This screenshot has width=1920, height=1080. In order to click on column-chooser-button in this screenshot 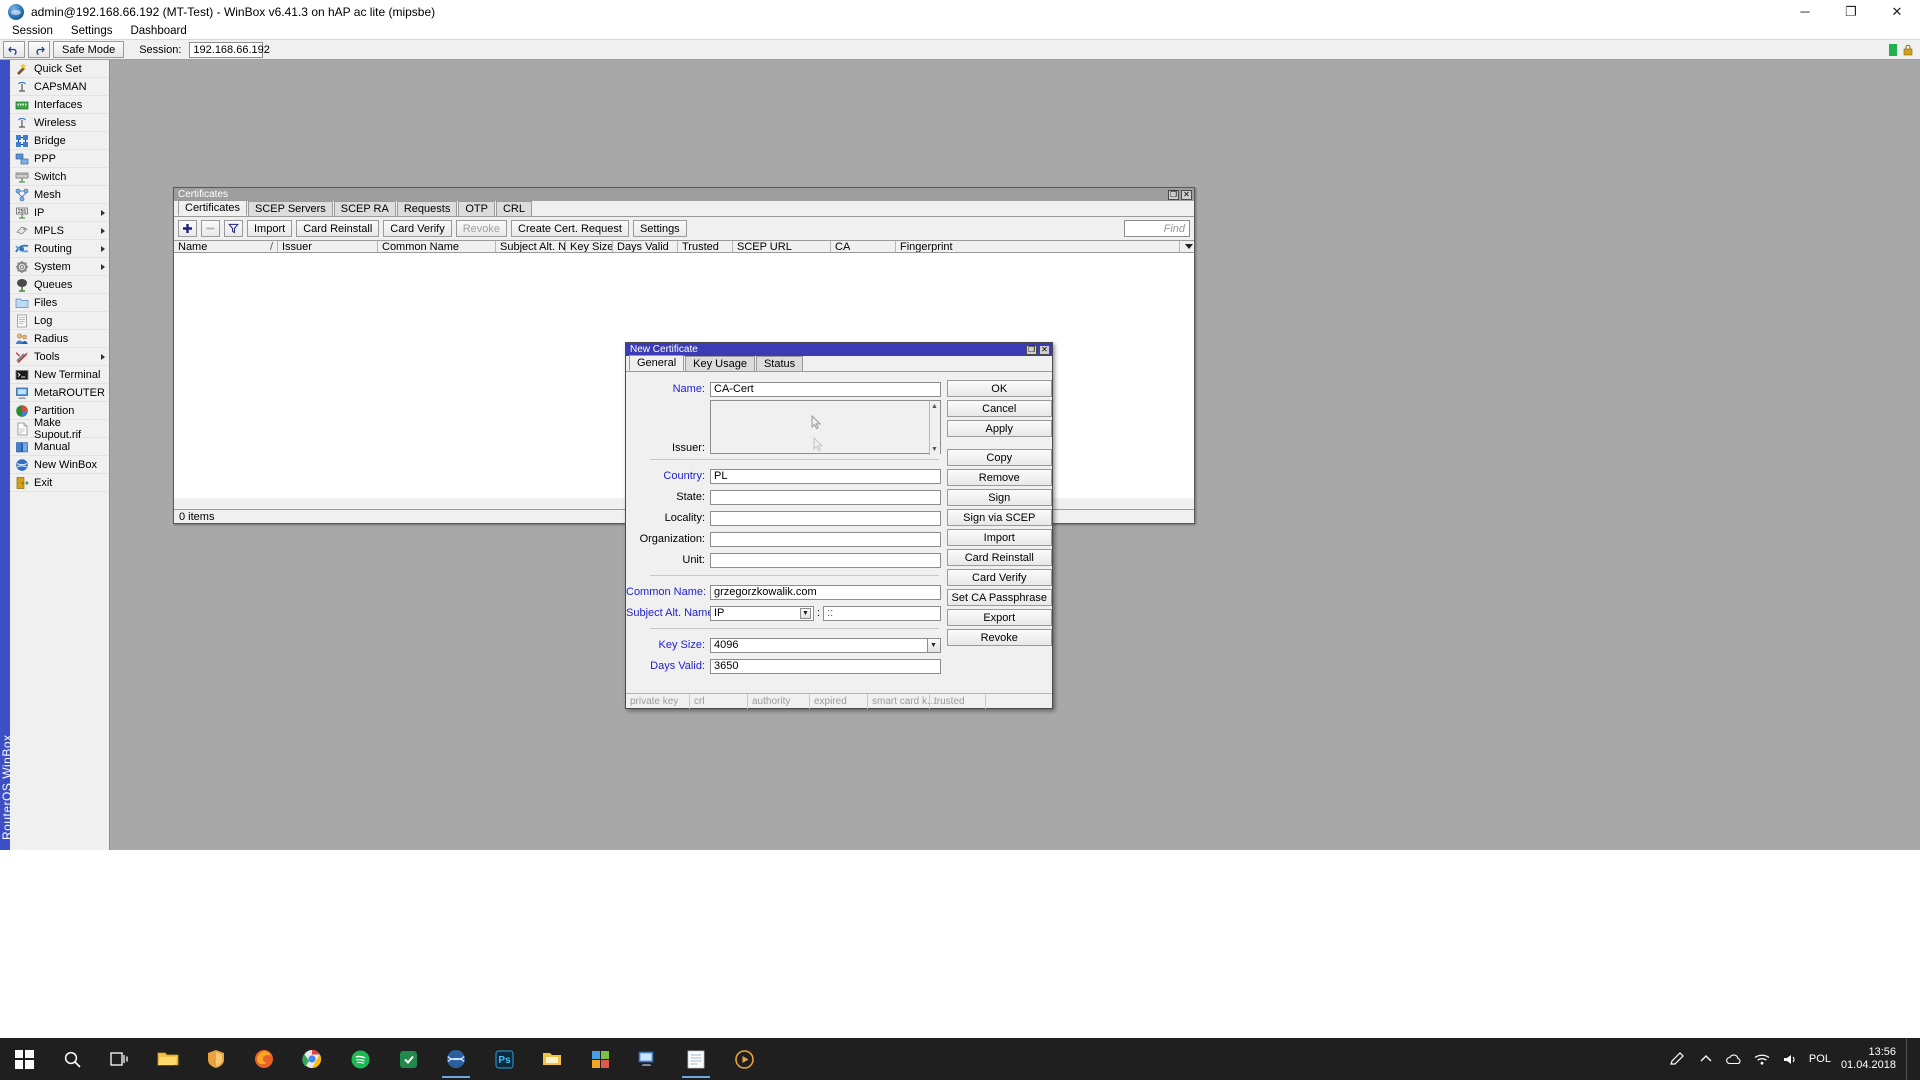, I will do `click(1187, 246)`.